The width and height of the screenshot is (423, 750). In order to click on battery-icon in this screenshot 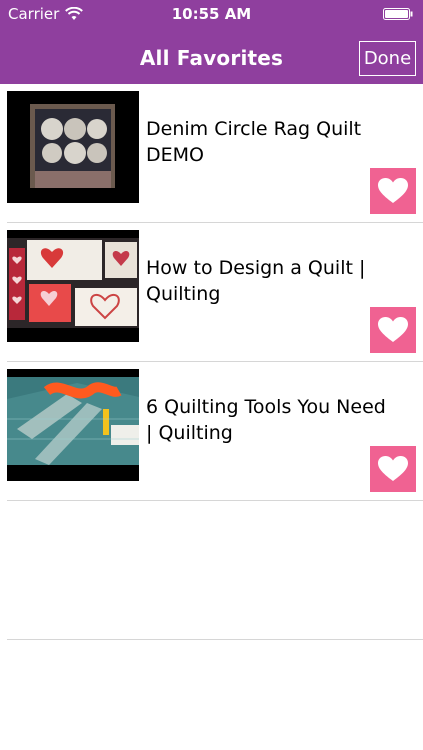, I will do `click(398, 14)`.